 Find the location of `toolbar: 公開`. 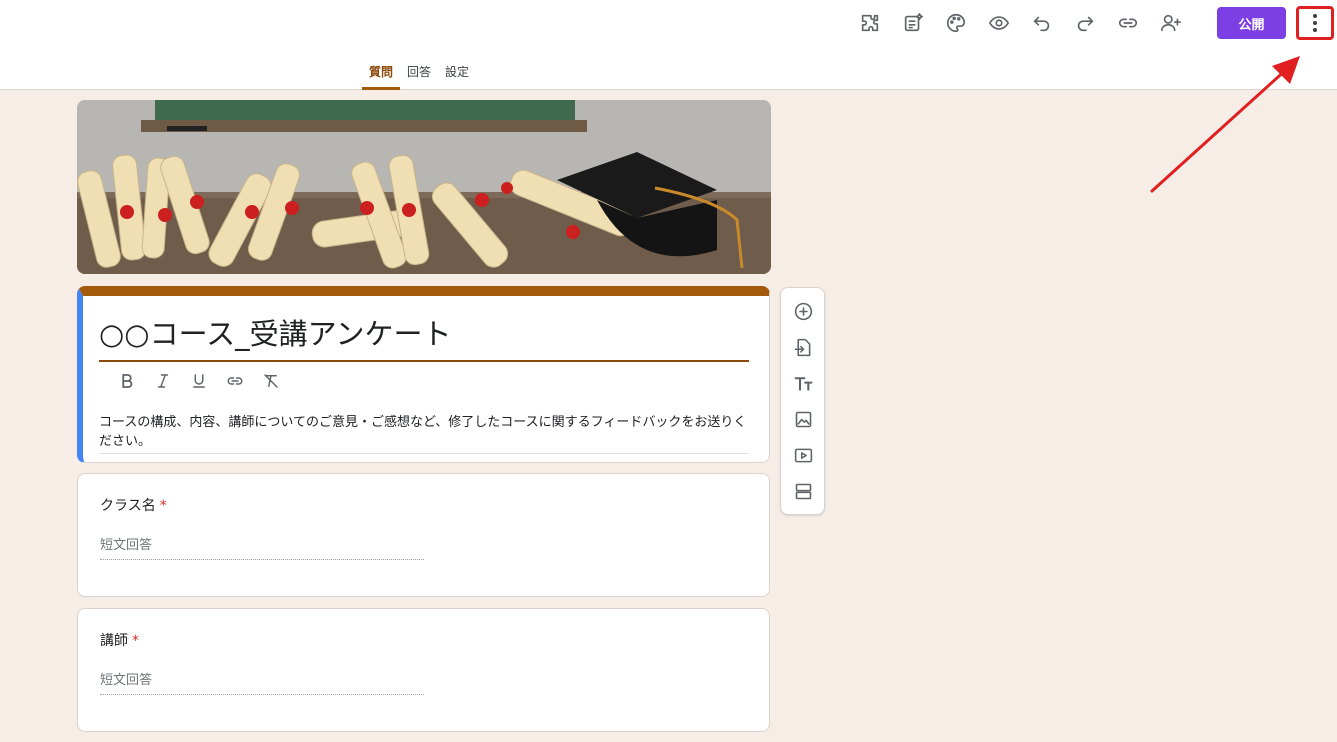

toolbar: 公開 is located at coordinates (1091, 23).